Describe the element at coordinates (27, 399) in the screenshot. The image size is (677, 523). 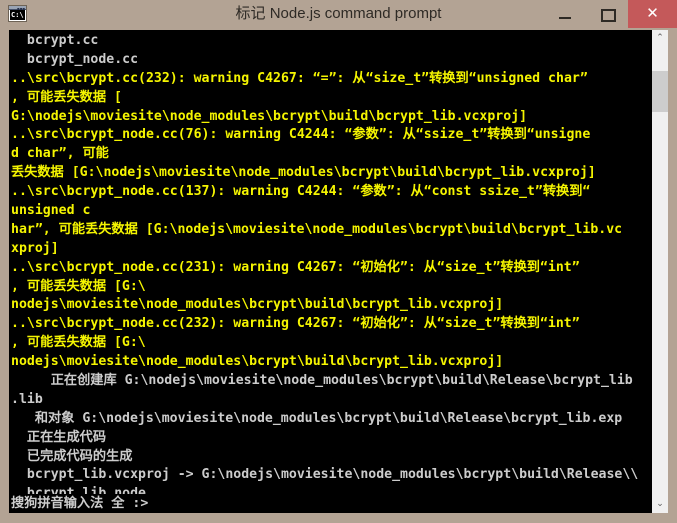
I see `console-line: .lib` at that location.